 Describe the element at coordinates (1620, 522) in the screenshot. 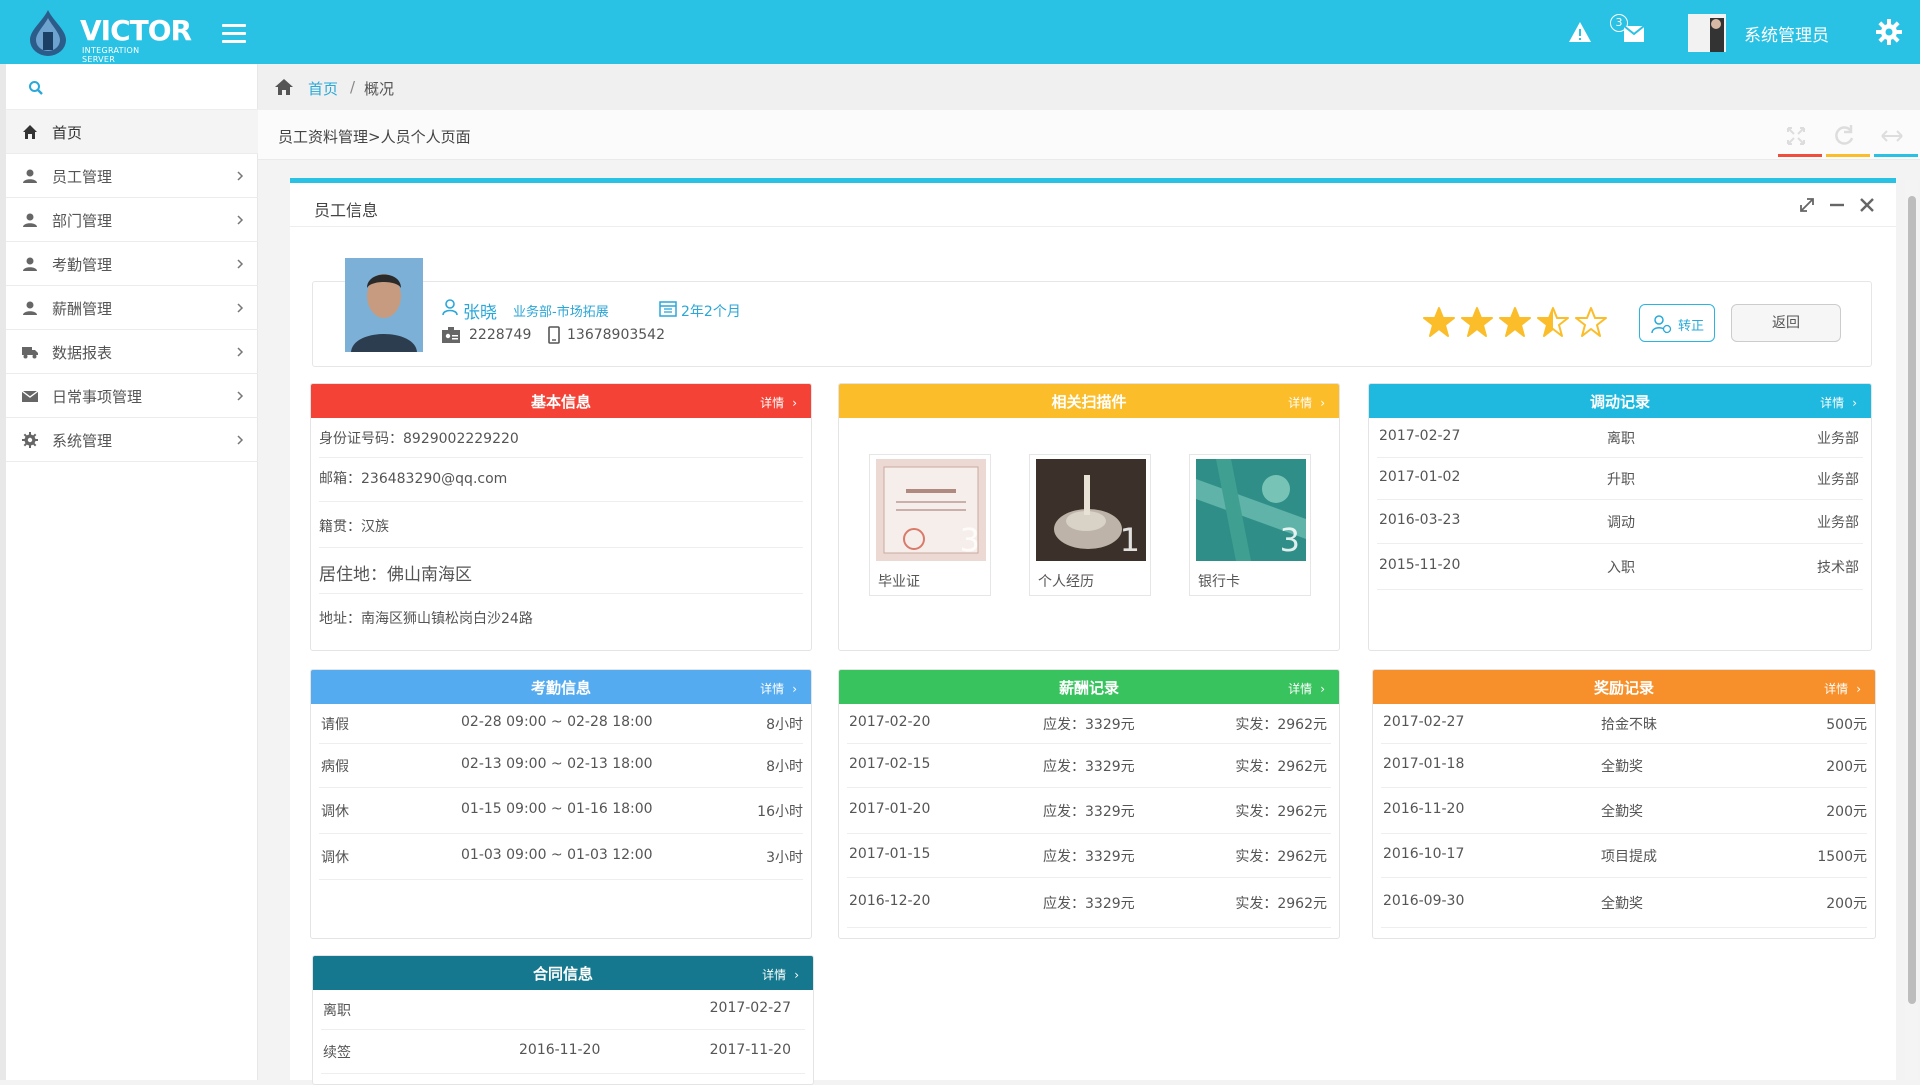

I see `table-row: 2016-03-23 调动 业务部` at that location.